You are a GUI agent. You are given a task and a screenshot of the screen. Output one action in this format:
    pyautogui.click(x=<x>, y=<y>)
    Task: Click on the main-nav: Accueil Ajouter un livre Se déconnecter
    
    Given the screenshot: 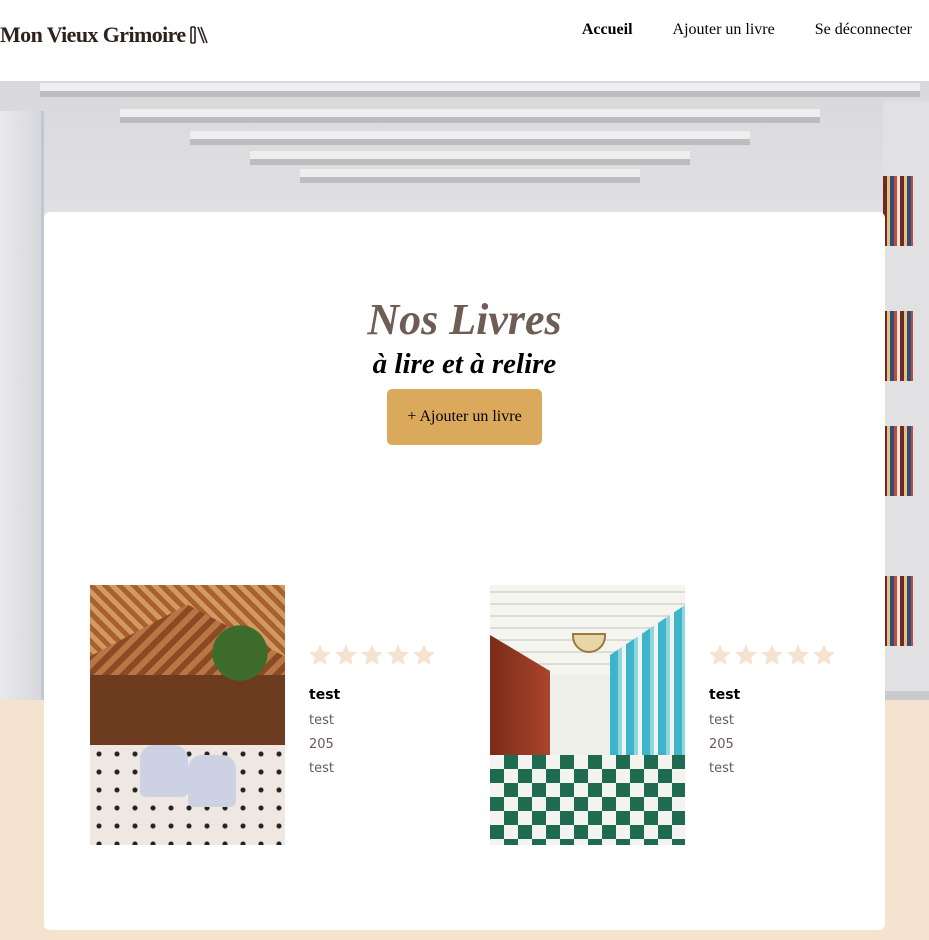 What is the action you would take?
    pyautogui.click(x=747, y=30)
    